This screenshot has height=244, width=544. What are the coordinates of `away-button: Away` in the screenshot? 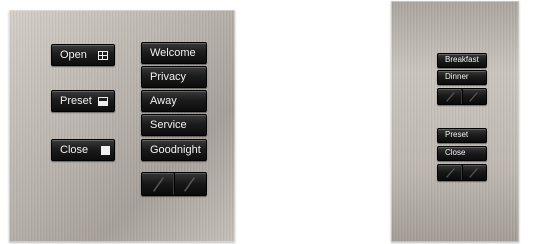 It's located at (174, 101).